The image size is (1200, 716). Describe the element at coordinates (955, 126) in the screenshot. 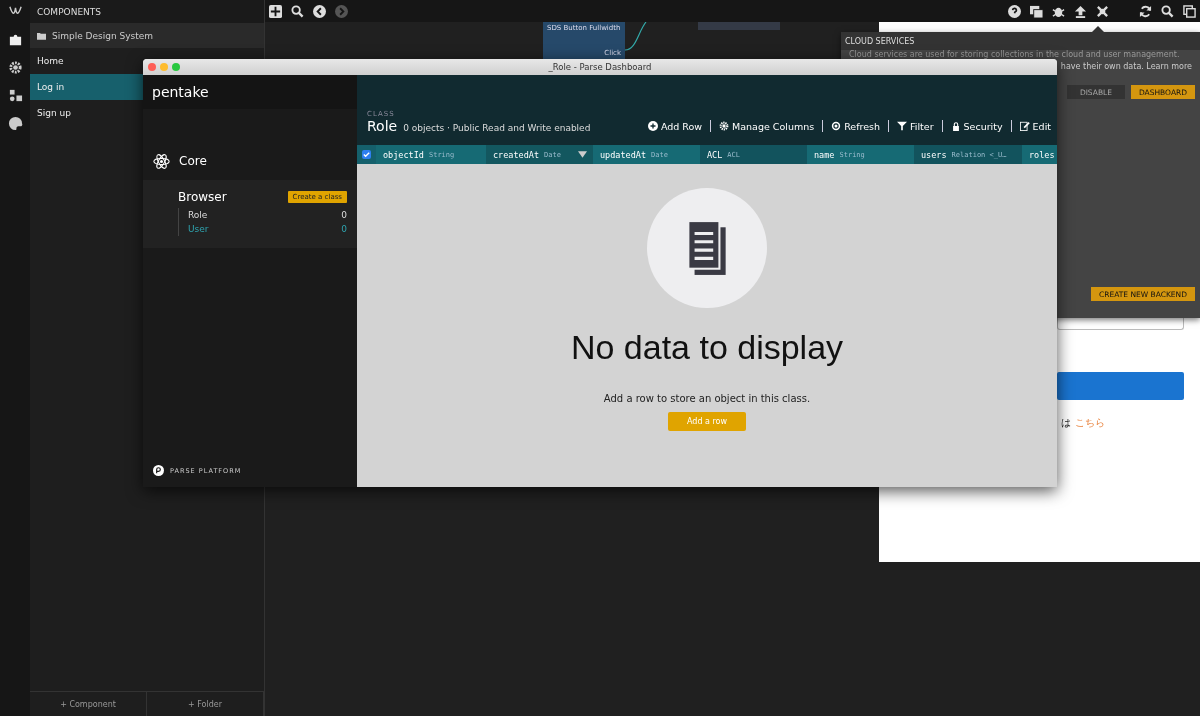

I see `lock-icon` at that location.